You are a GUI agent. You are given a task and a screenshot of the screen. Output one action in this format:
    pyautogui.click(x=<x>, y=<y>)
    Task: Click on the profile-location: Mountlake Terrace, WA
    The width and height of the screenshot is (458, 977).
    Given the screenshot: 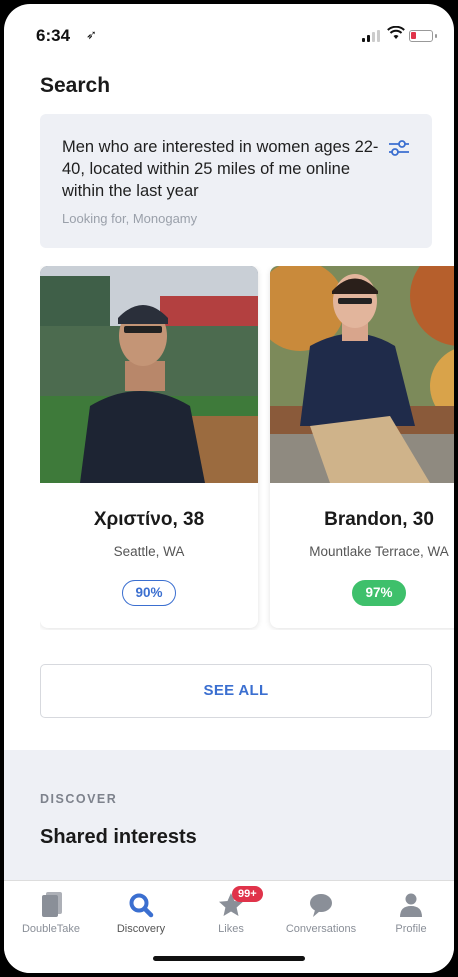 What is the action you would take?
    pyautogui.click(x=379, y=551)
    